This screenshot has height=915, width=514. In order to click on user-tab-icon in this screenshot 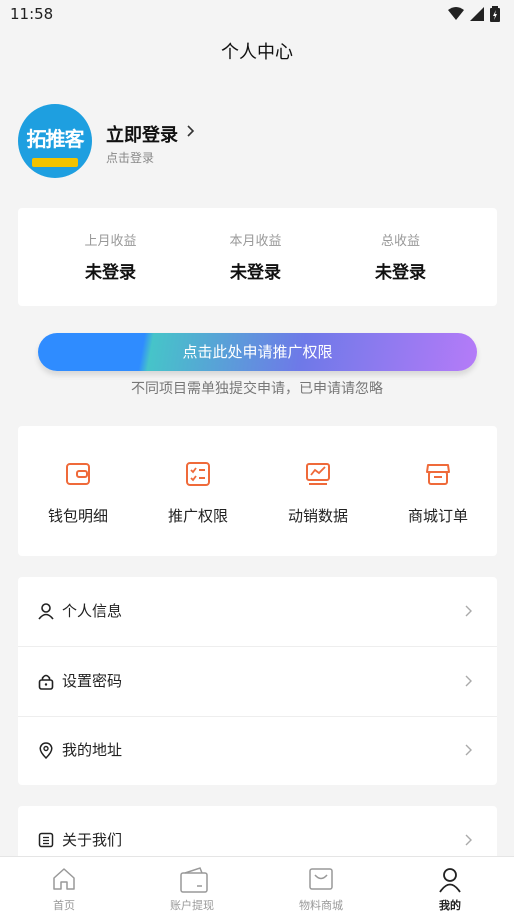, I will do `click(450, 880)`.